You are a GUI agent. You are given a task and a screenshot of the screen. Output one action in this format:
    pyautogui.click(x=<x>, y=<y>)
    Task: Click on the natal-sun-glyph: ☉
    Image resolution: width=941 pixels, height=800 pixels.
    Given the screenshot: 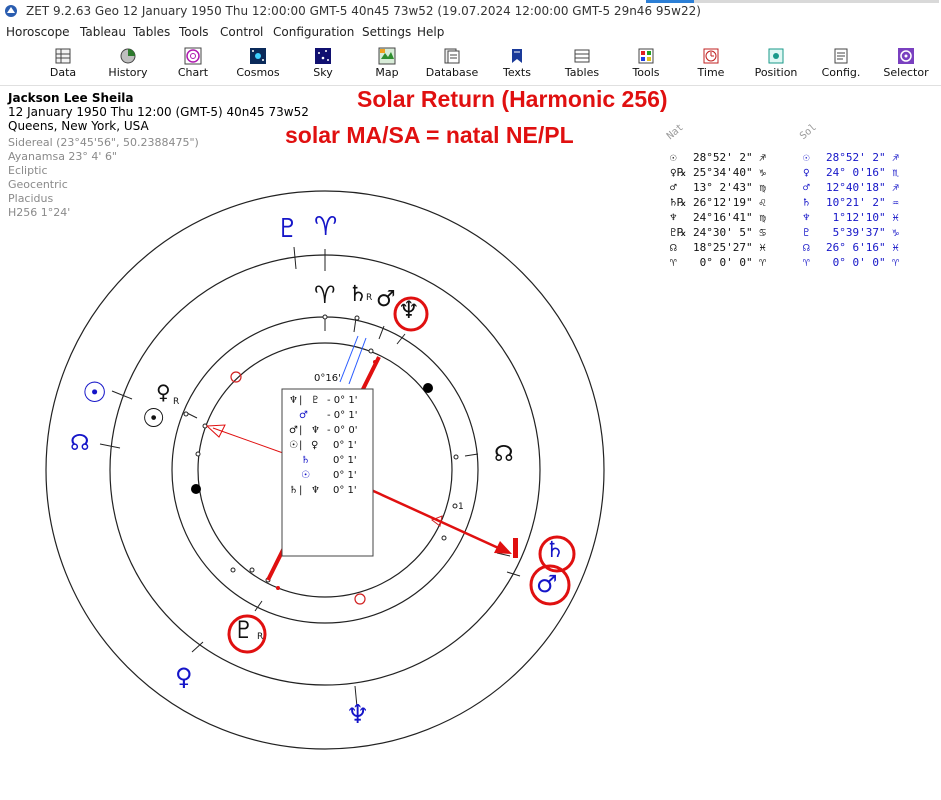 What is the action you would take?
    pyautogui.click(x=154, y=419)
    